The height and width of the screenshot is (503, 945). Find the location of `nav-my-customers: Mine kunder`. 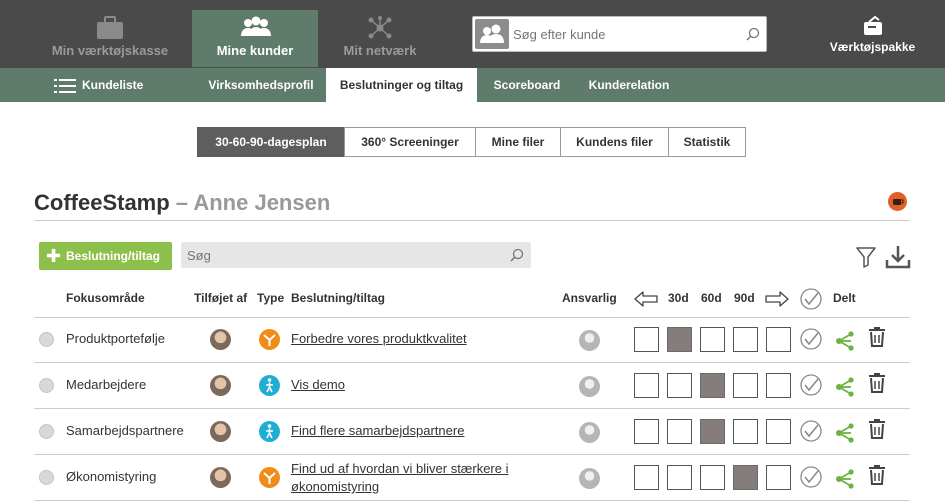

nav-my-customers: Mine kunder is located at coordinates (255, 38).